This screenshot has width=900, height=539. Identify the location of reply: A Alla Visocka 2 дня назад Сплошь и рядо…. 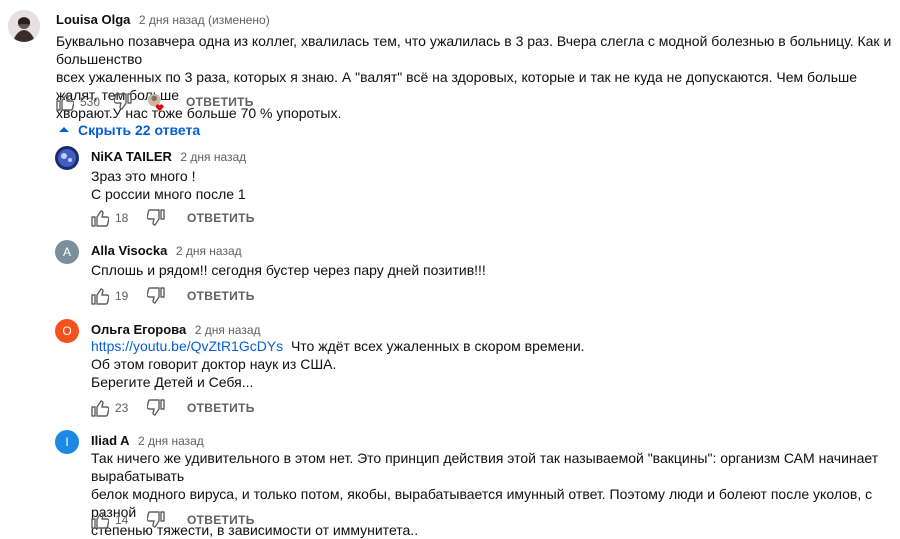
(450, 272).